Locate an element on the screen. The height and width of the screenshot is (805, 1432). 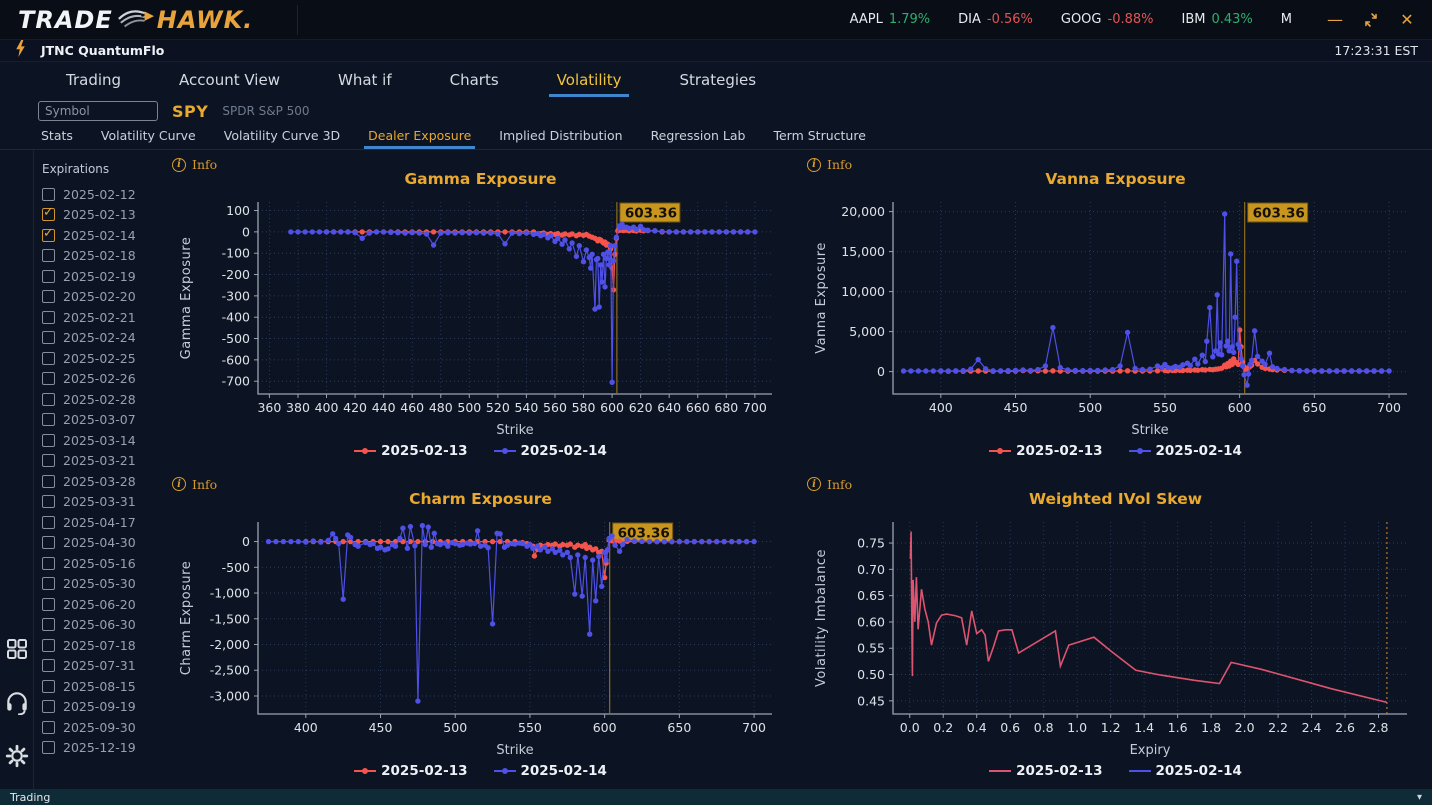
expiration-row: 2025-03-07 is located at coordinates (102, 420).